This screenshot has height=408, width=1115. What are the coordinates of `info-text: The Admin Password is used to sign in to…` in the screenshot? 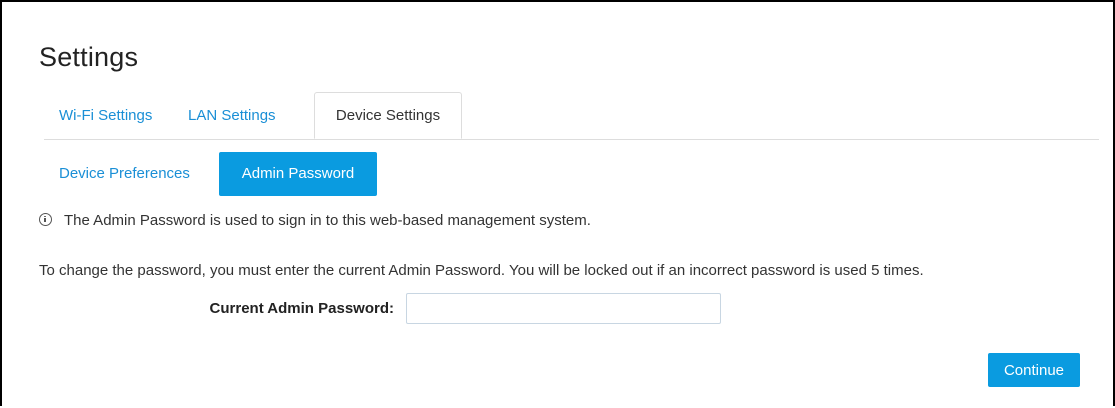 It's located at (327, 220).